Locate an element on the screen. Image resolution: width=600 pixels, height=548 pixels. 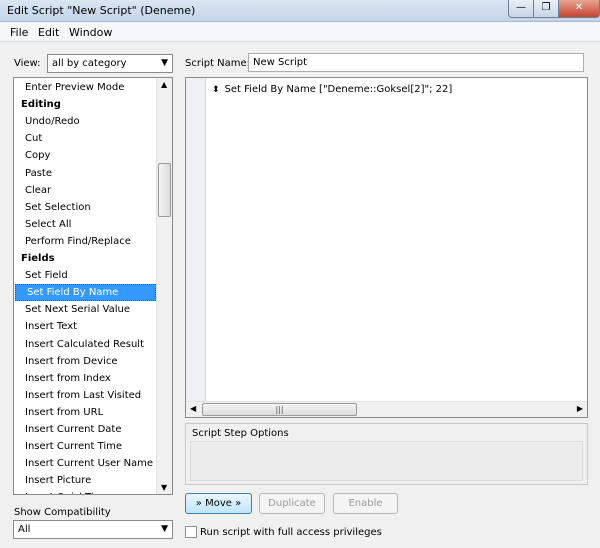
view-label: View: is located at coordinates (27, 63).